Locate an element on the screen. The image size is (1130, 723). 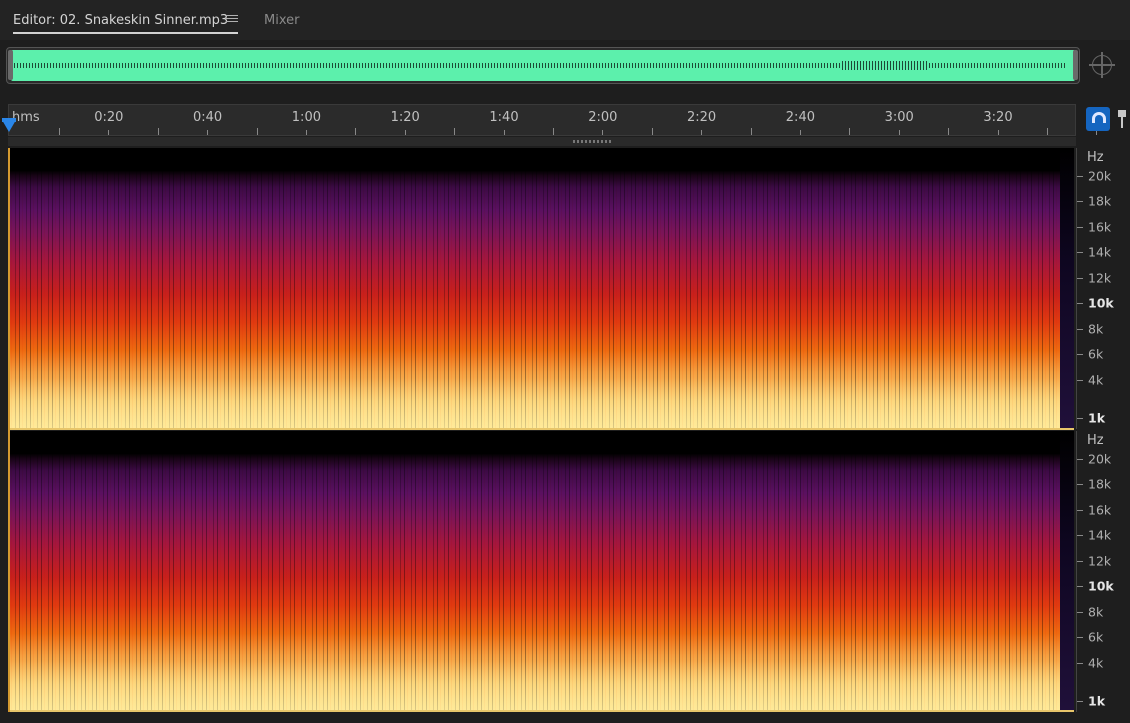
playhead-marker is located at coordinates (9, 126).